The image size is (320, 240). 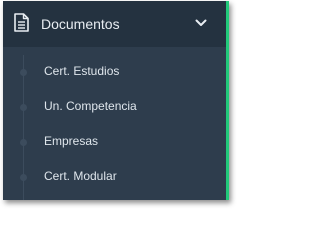 I want to click on chevron-down-icon, so click(x=201, y=23).